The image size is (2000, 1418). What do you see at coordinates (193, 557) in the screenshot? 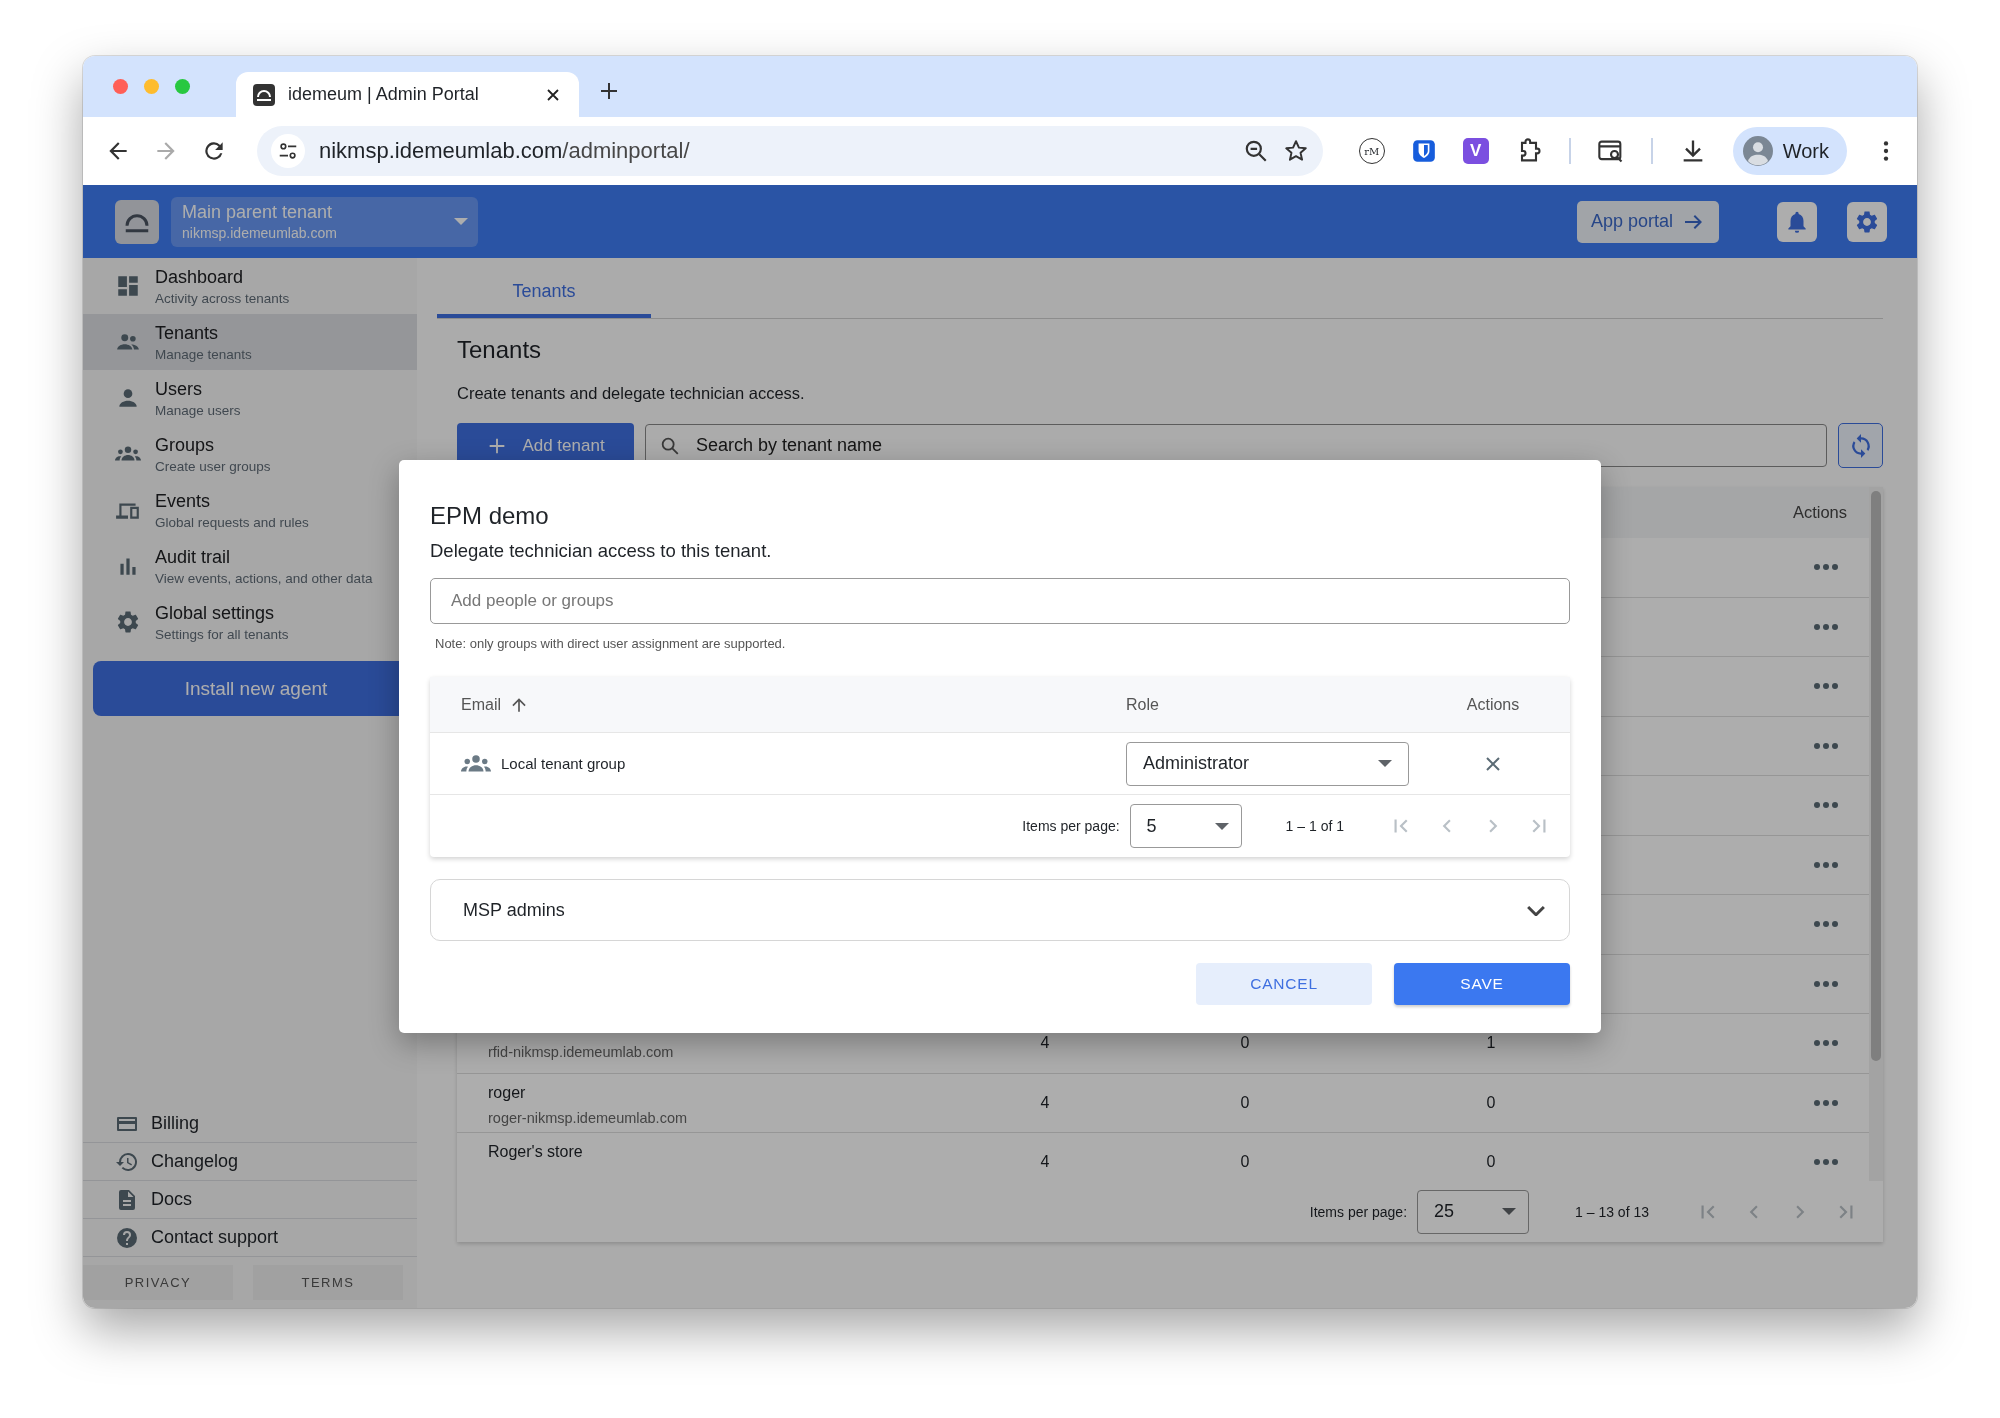
I see `sidebar-item-label: Audit trail` at bounding box center [193, 557].